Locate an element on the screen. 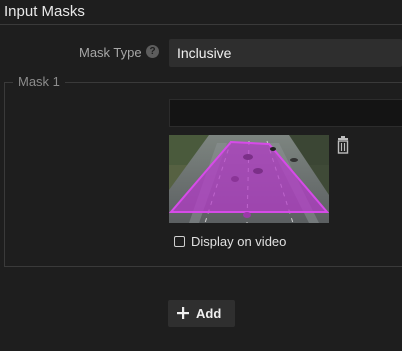 This screenshot has height=351, width=402. video-preview-image is located at coordinates (249, 179).